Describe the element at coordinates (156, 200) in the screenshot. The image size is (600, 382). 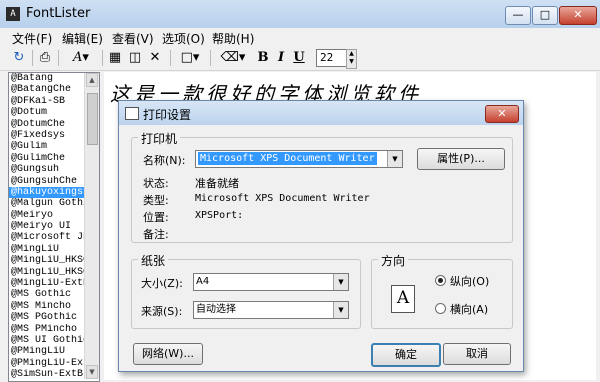
I see `type-label: 类型:` at that location.